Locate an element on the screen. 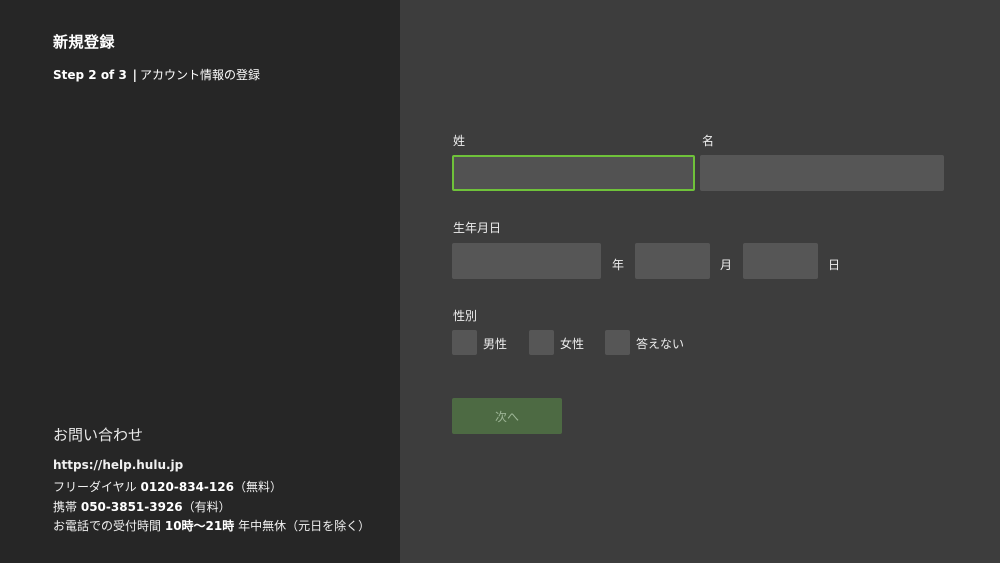 Image resolution: width=1000 pixels, height=563 pixels. hours-note: 年中無休（元日を除く） is located at coordinates (304, 526).